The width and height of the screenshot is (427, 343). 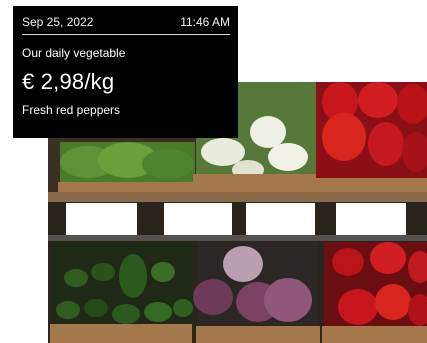 What do you see at coordinates (58, 22) in the screenshot?
I see `card-date: Sep 25, 2022` at bounding box center [58, 22].